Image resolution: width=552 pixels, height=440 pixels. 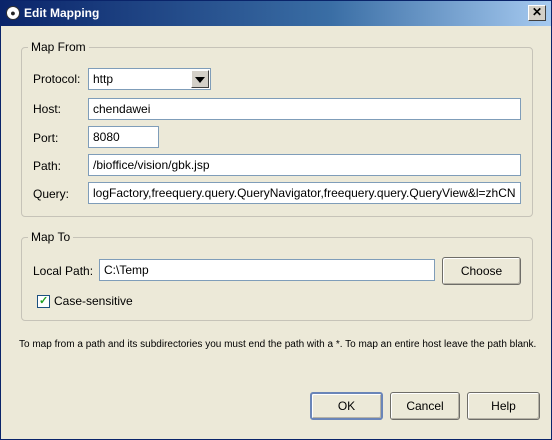 I want to click on case-sensitive-checkbox: ✓, so click(x=43, y=301).